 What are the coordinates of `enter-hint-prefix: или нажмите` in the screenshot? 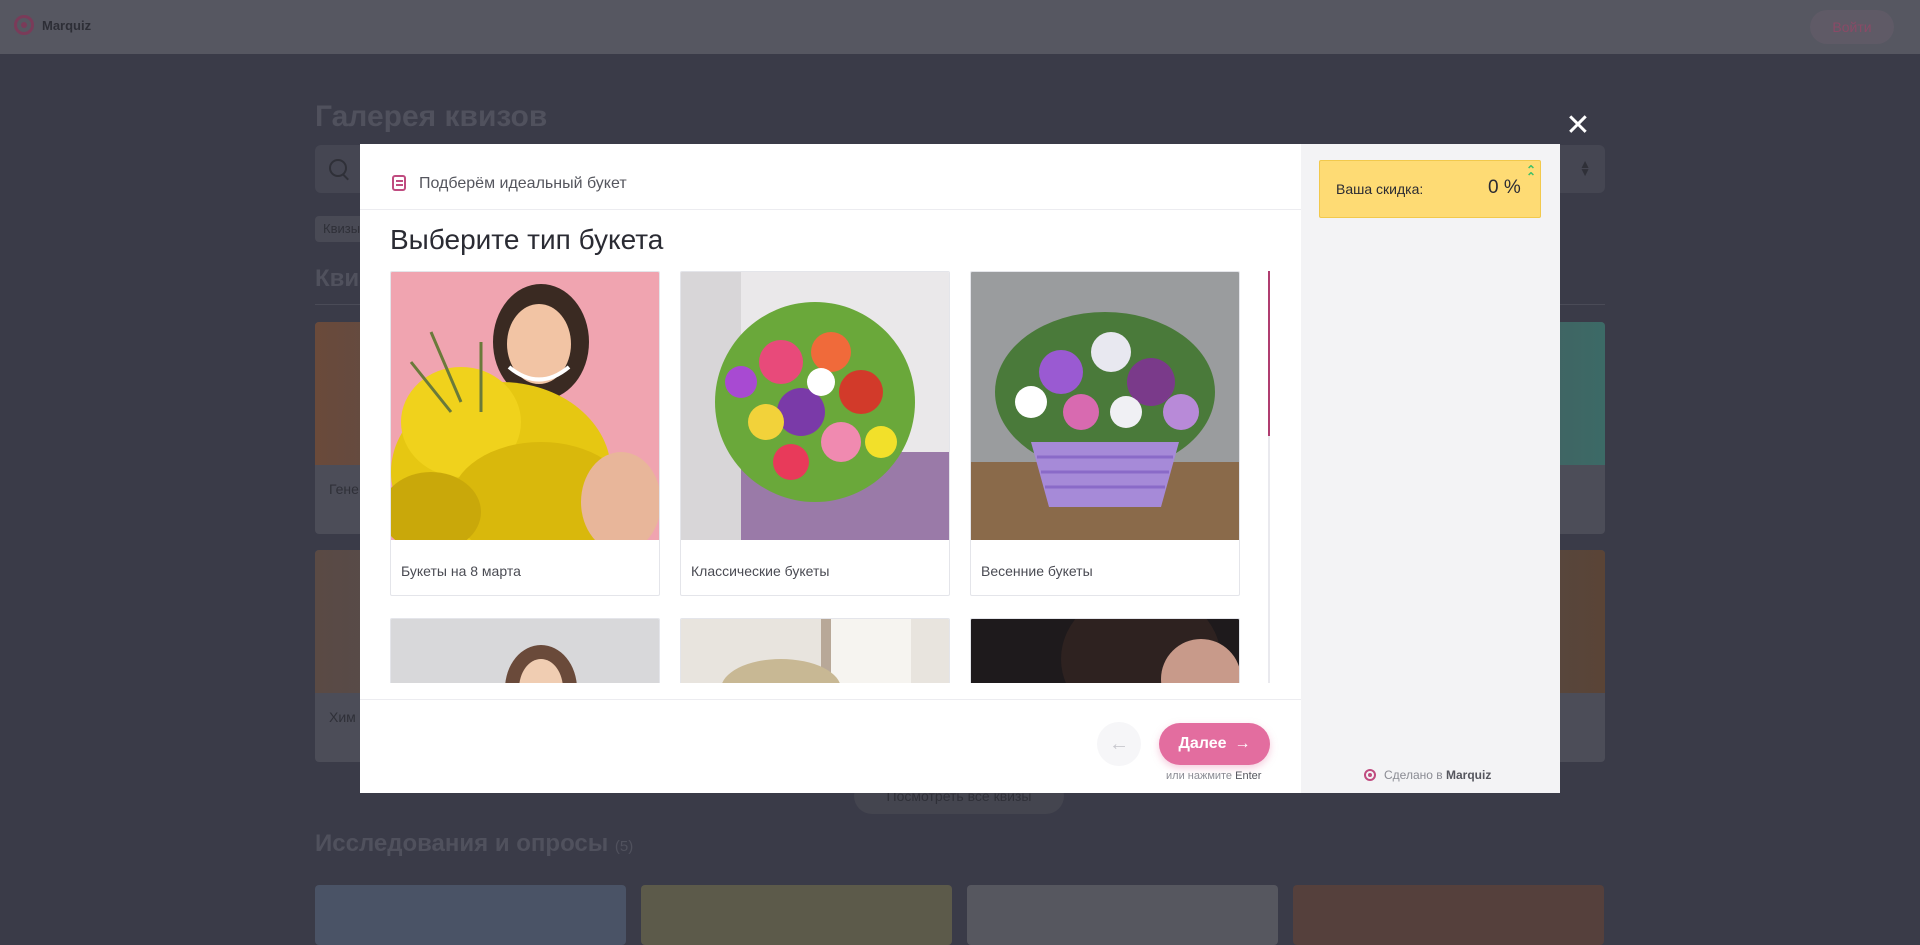 It's located at (1199, 776).